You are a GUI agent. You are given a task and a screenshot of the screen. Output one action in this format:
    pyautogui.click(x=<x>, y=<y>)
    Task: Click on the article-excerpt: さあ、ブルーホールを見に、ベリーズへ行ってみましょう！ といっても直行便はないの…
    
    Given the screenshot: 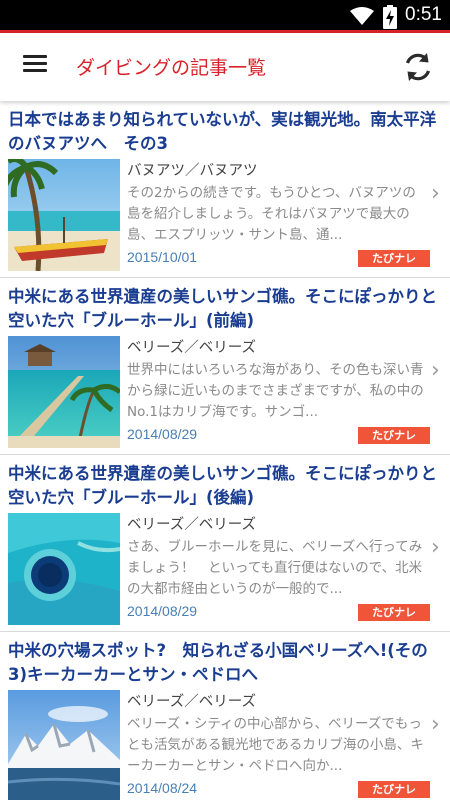 What is the action you would take?
    pyautogui.click(x=275, y=568)
    